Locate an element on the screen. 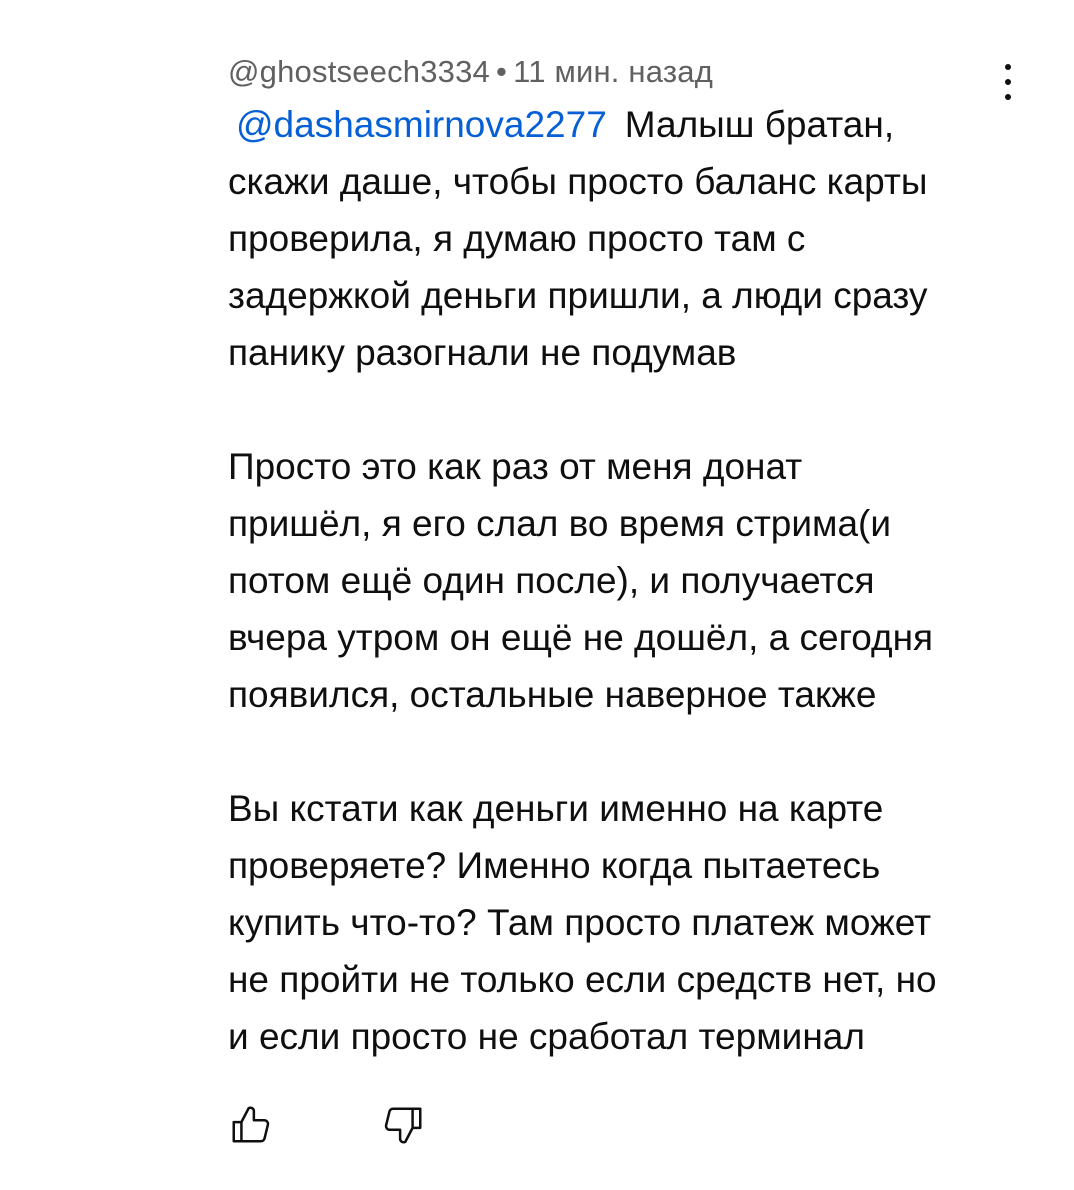 The image size is (1074, 1190). comment-actions is located at coordinates (378, 1125).